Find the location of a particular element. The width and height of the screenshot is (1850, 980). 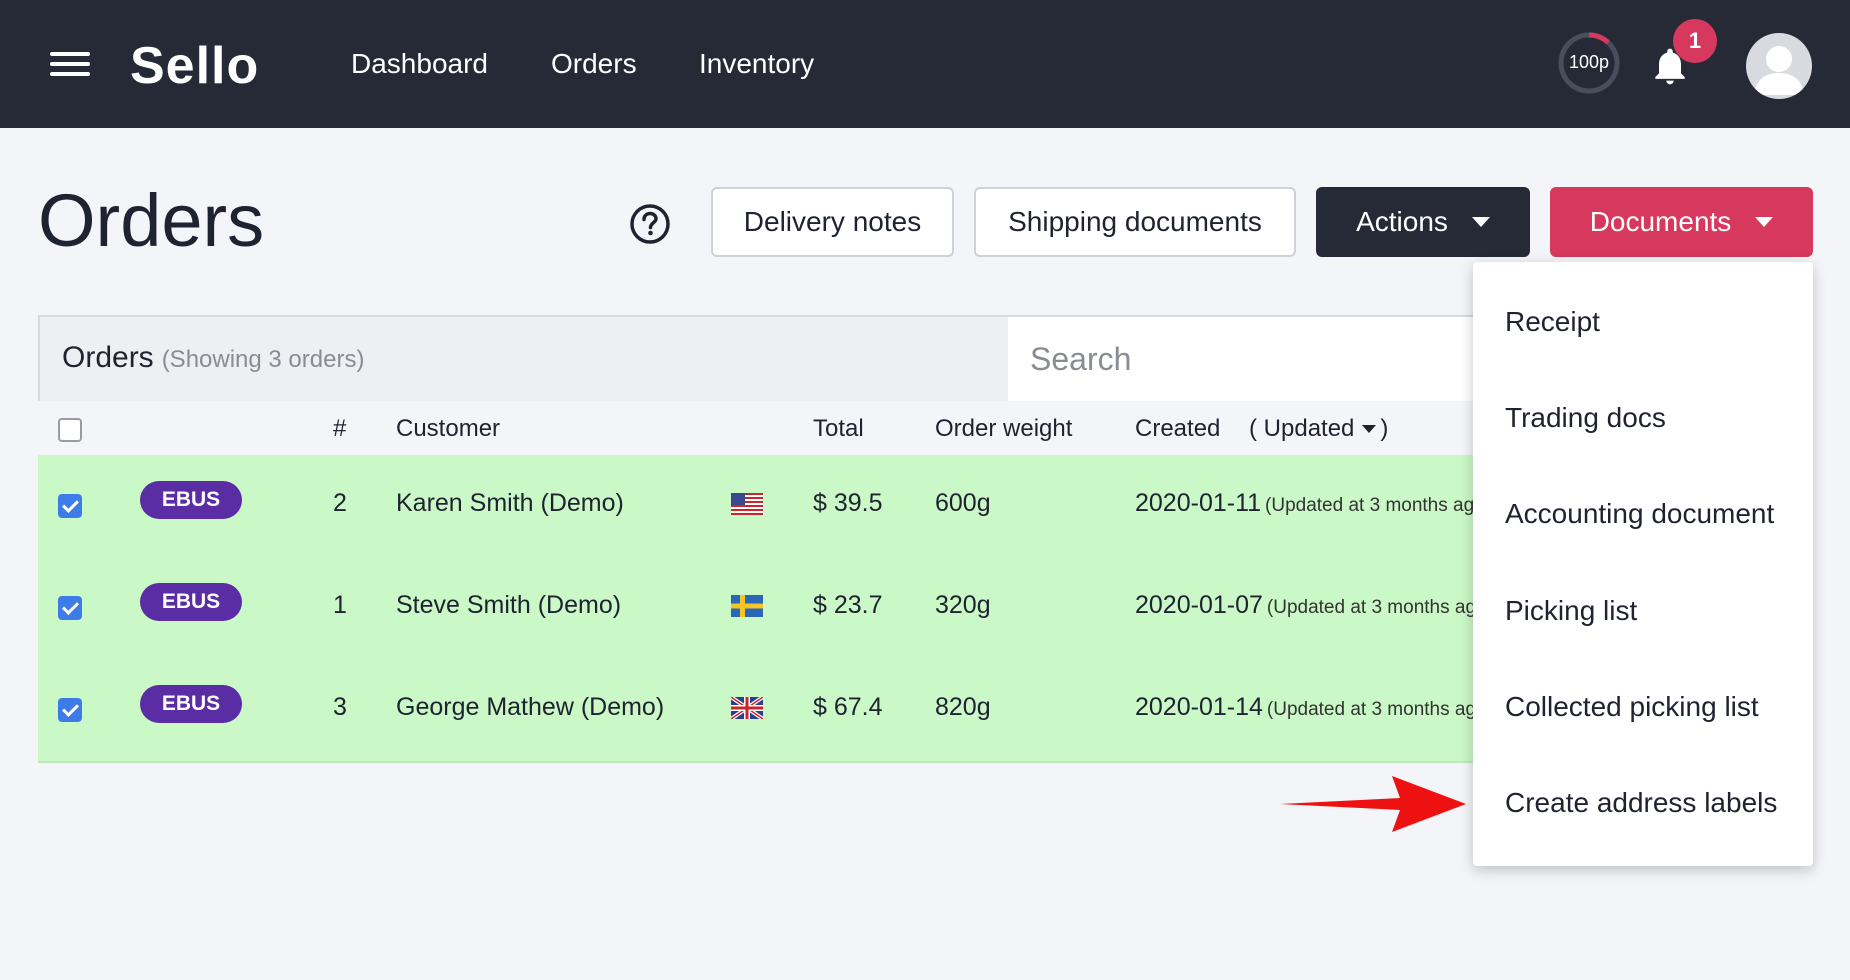

customer-name: Karen Smith (Demo) is located at coordinates (510, 503).